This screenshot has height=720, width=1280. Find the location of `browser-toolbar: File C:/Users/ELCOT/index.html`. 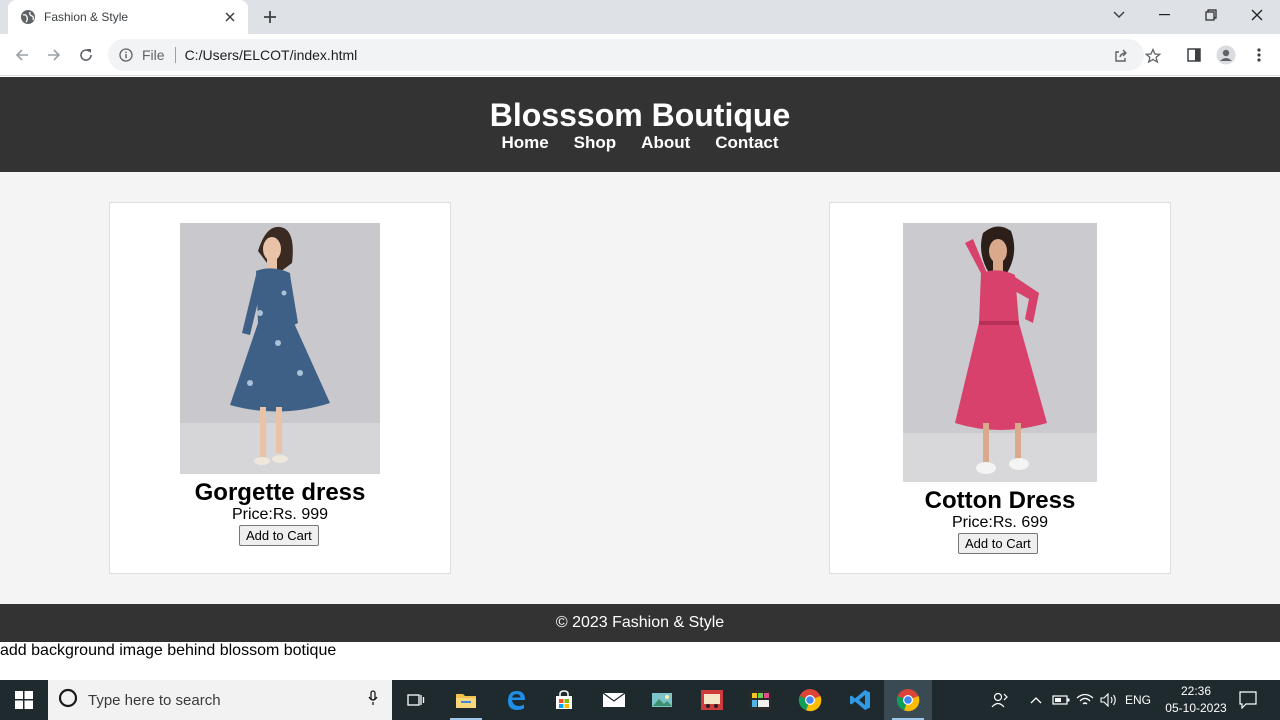

browser-toolbar: File C:/Users/ELCOT/index.html is located at coordinates (640, 55).